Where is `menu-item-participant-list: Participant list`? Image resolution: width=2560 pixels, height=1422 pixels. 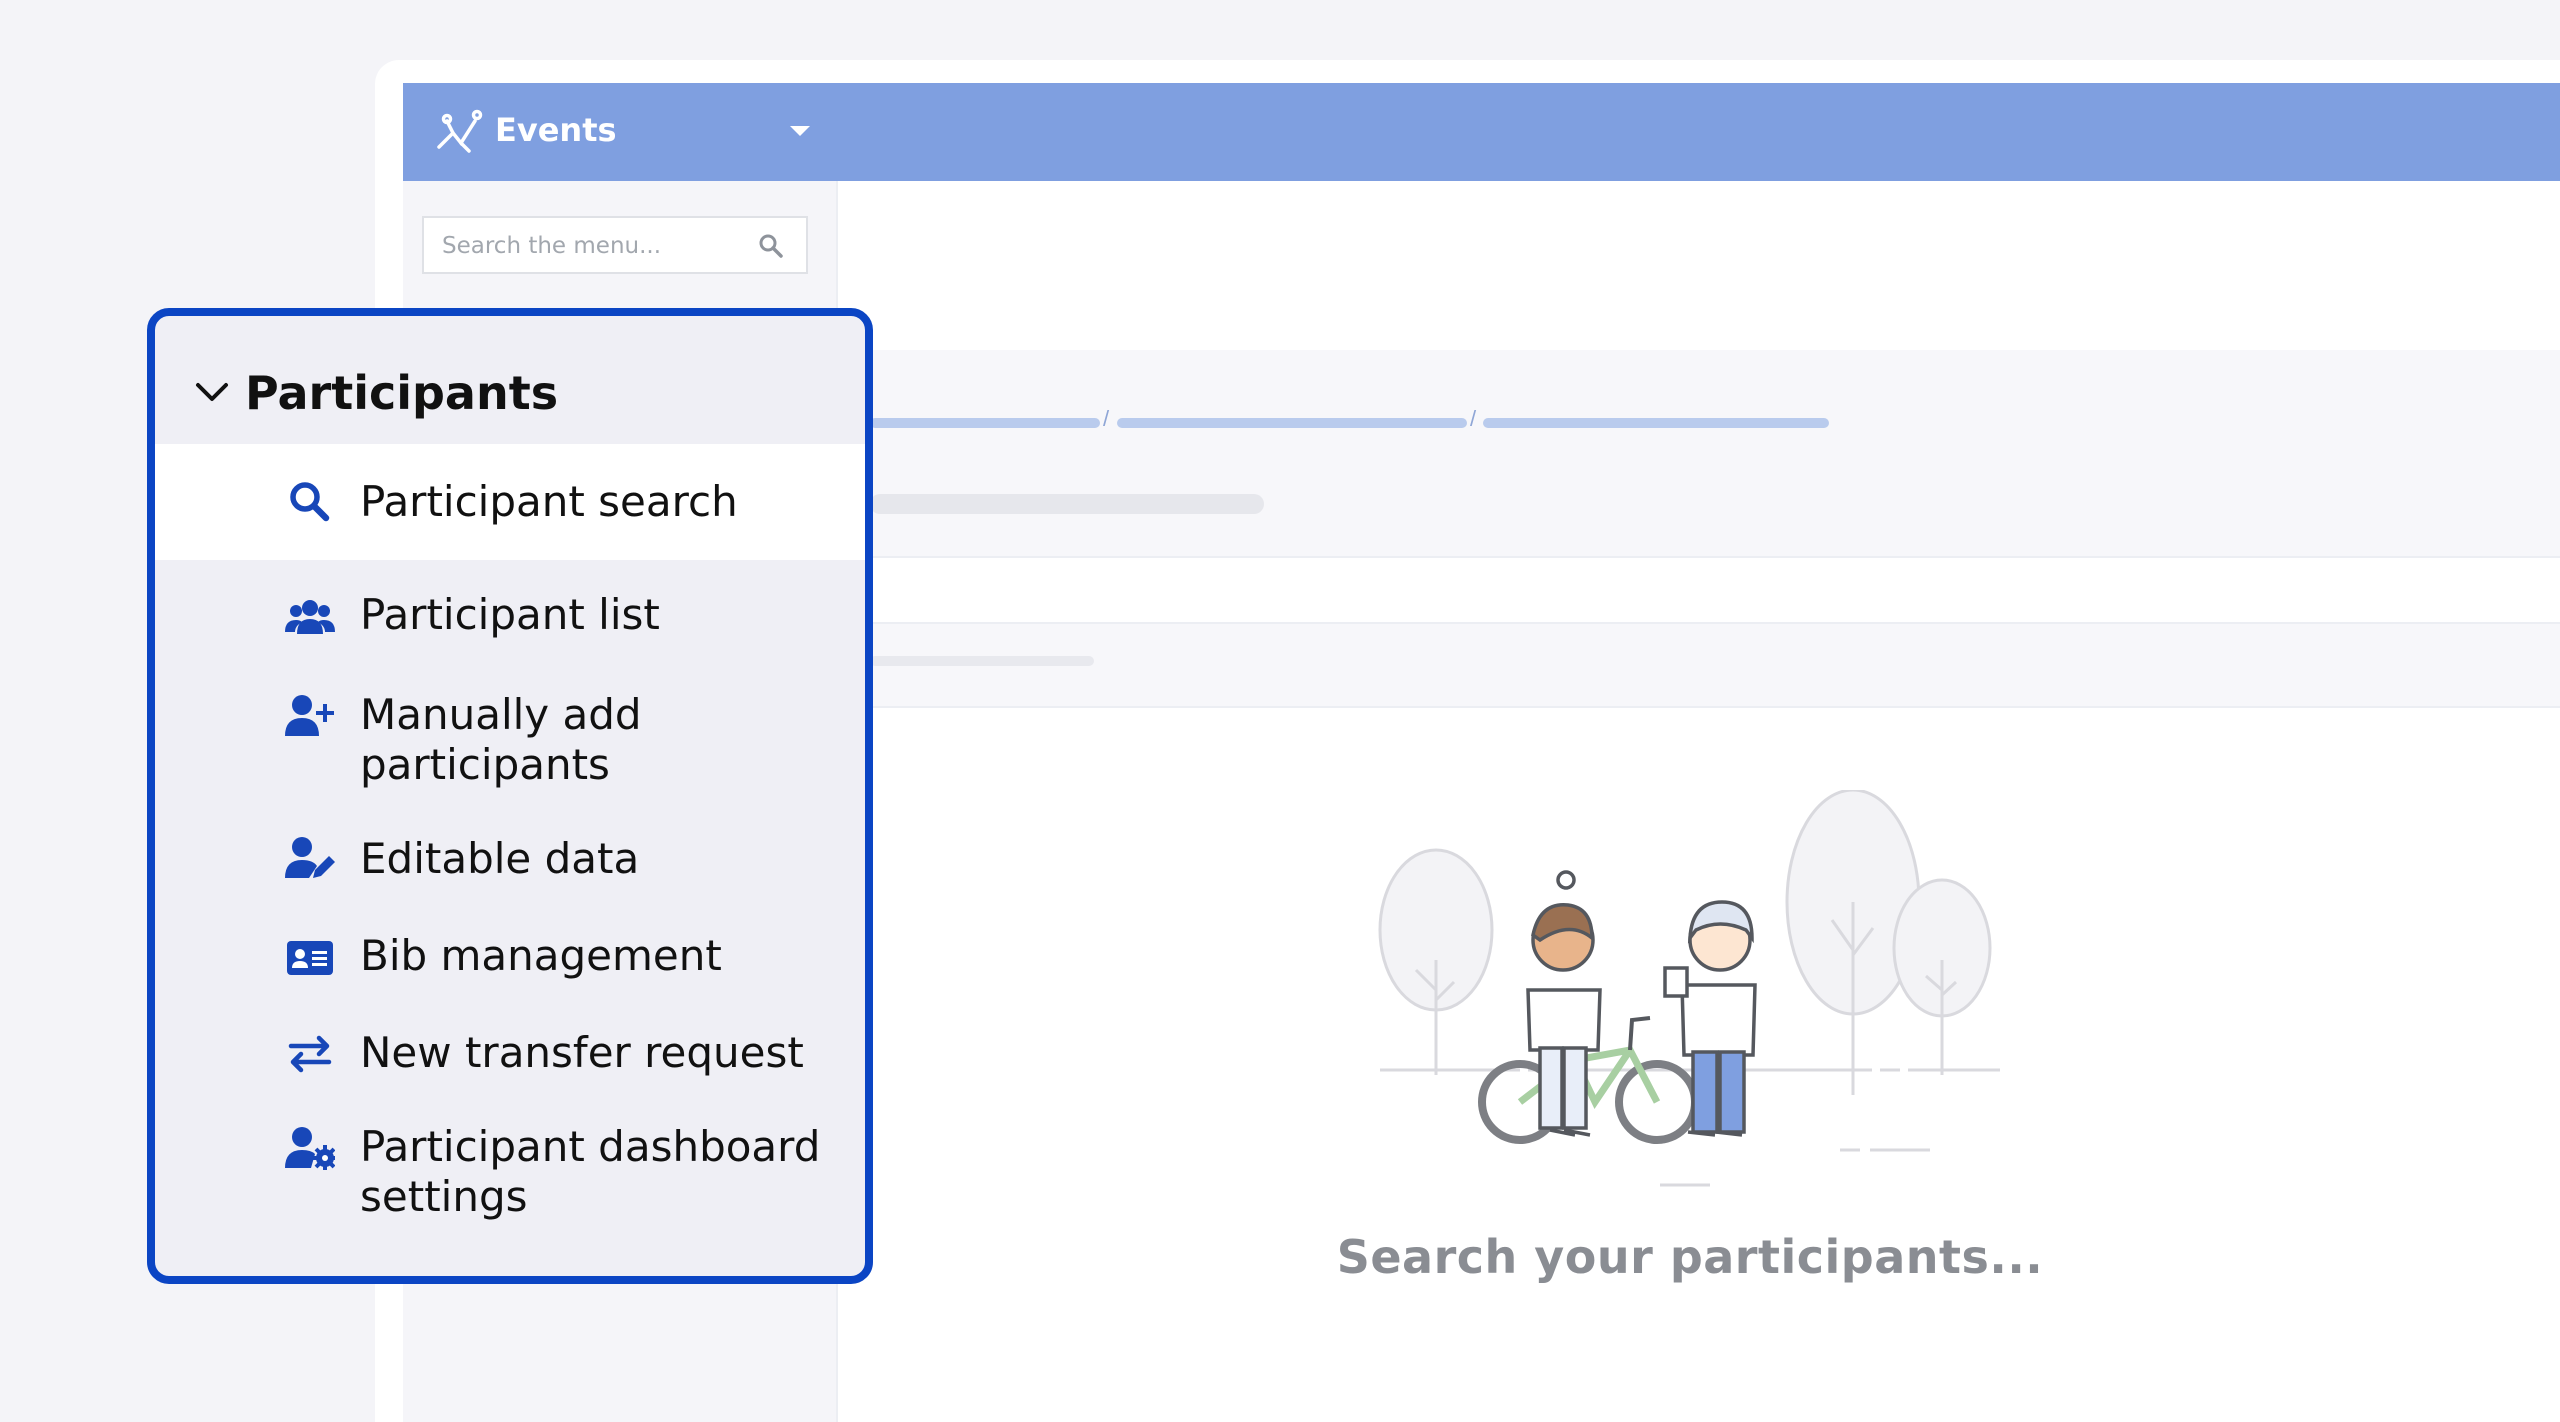 menu-item-participant-list: Participant list is located at coordinates (510, 616).